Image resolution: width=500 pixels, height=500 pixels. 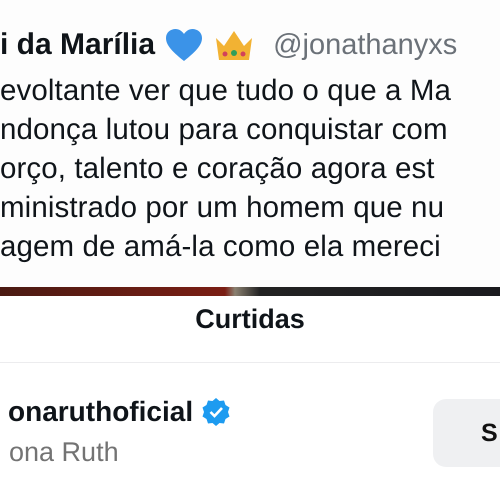 I want to click on display-name: ona Ruth, so click(x=64, y=452).